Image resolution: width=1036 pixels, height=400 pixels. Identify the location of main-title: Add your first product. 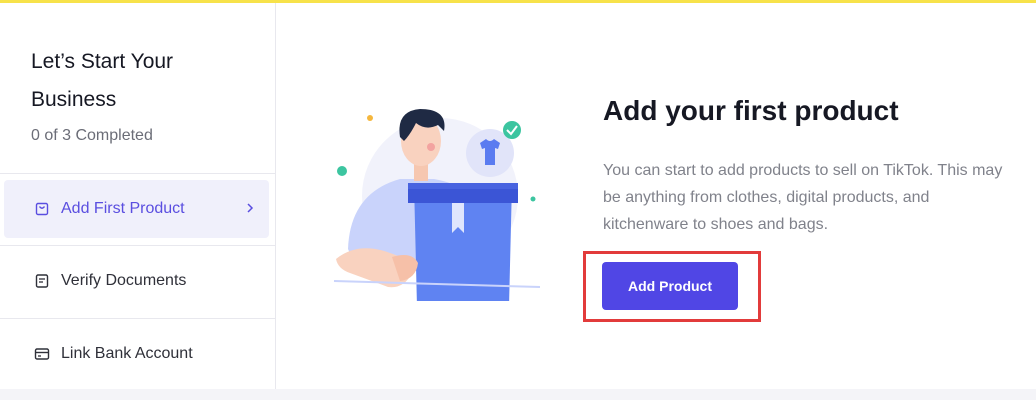
(751, 110).